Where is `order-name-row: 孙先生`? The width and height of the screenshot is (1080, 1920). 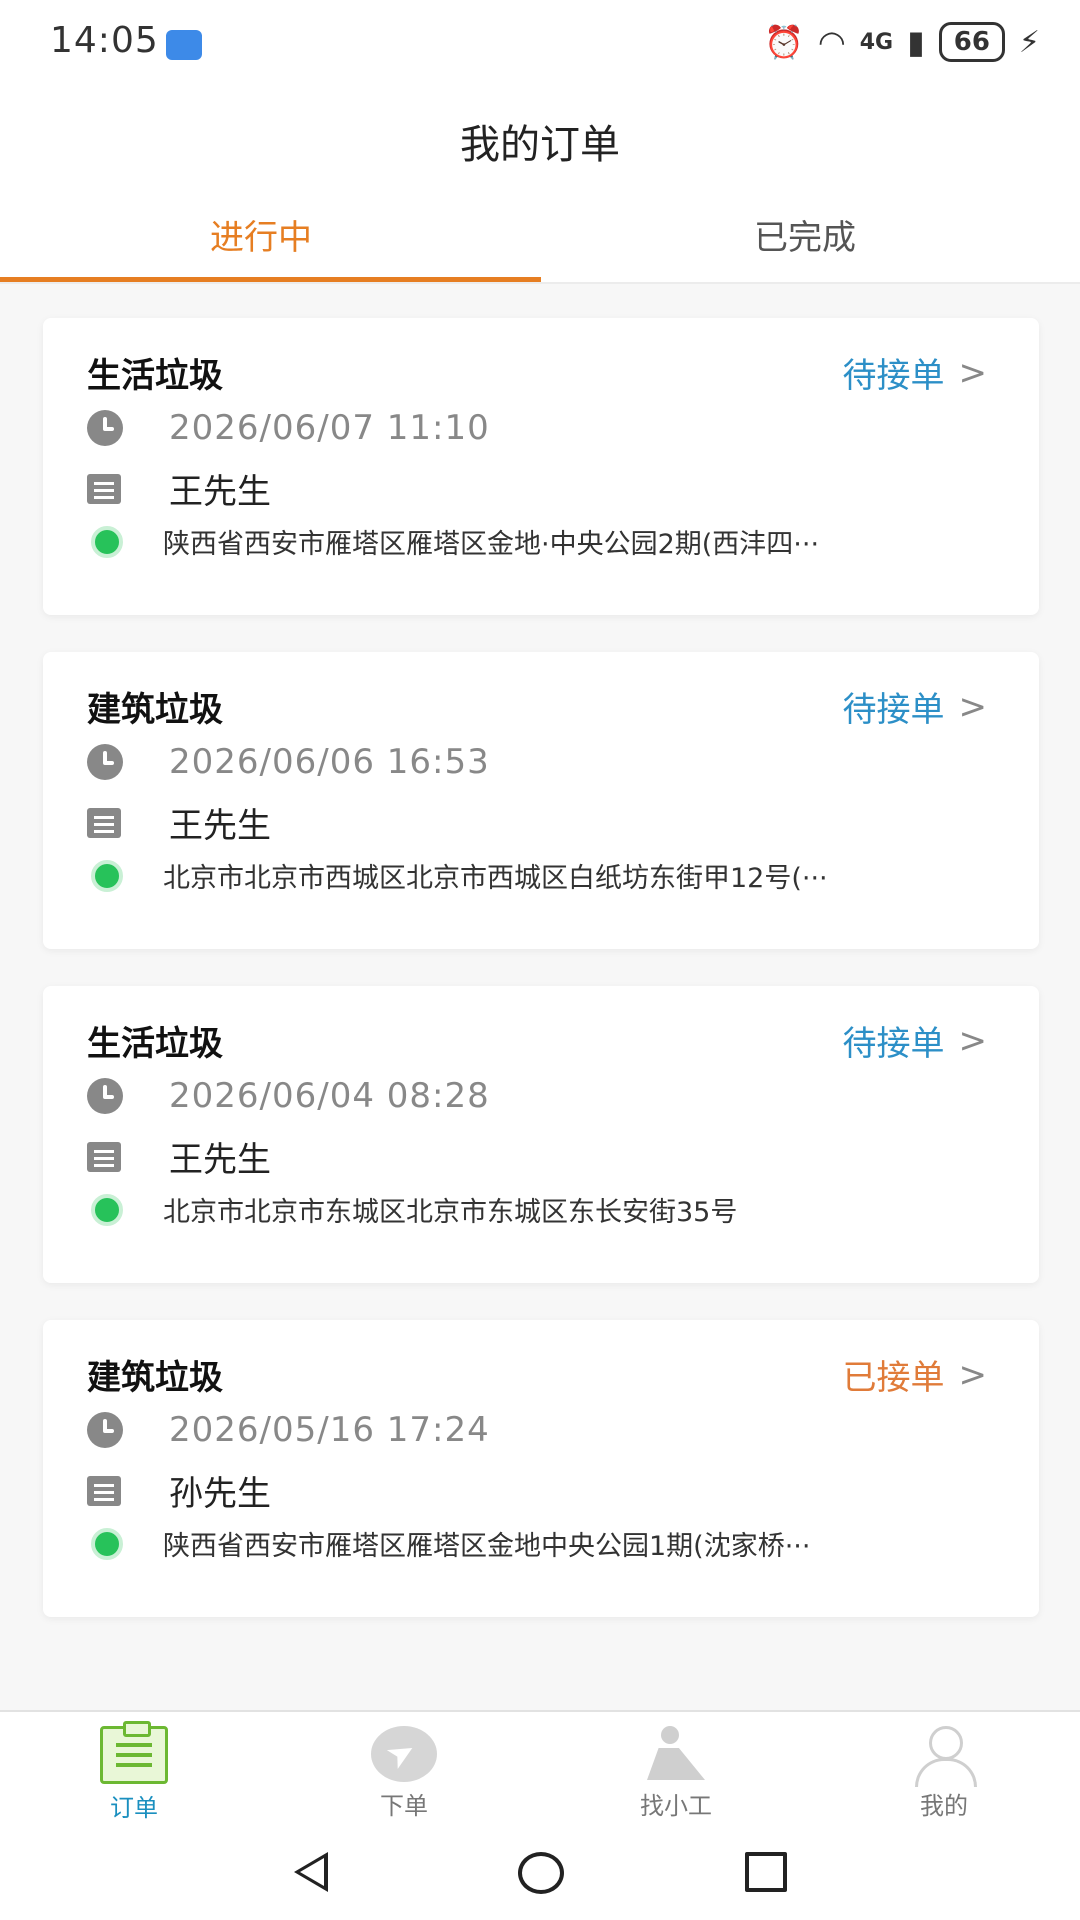 order-name-row: 孙先生 is located at coordinates (179, 1490).